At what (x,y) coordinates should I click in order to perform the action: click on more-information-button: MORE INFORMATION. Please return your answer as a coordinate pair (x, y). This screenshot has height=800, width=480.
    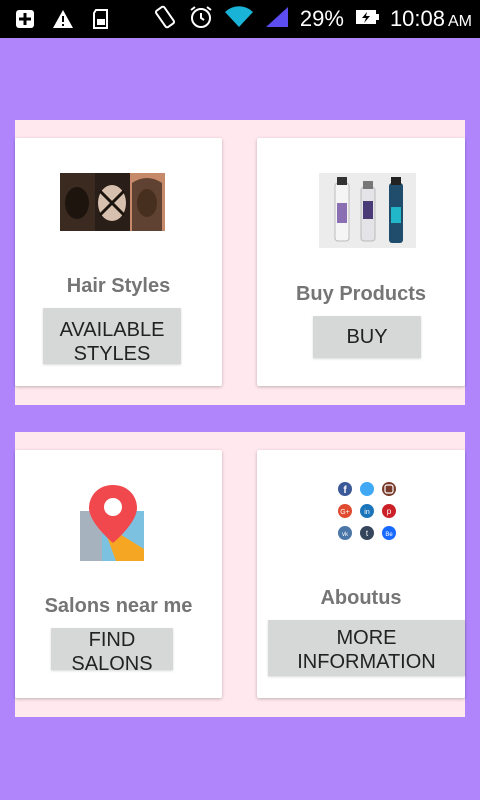
    Looking at the image, I should click on (366, 648).